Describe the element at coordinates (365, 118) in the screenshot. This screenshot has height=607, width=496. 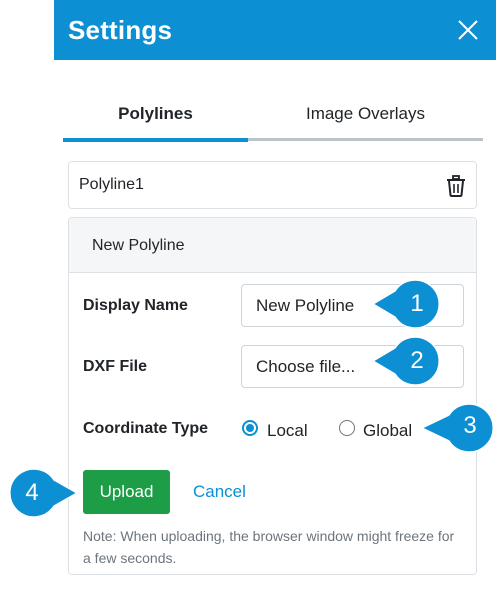
I see `tab-image-overlays: Image Overlays` at that location.